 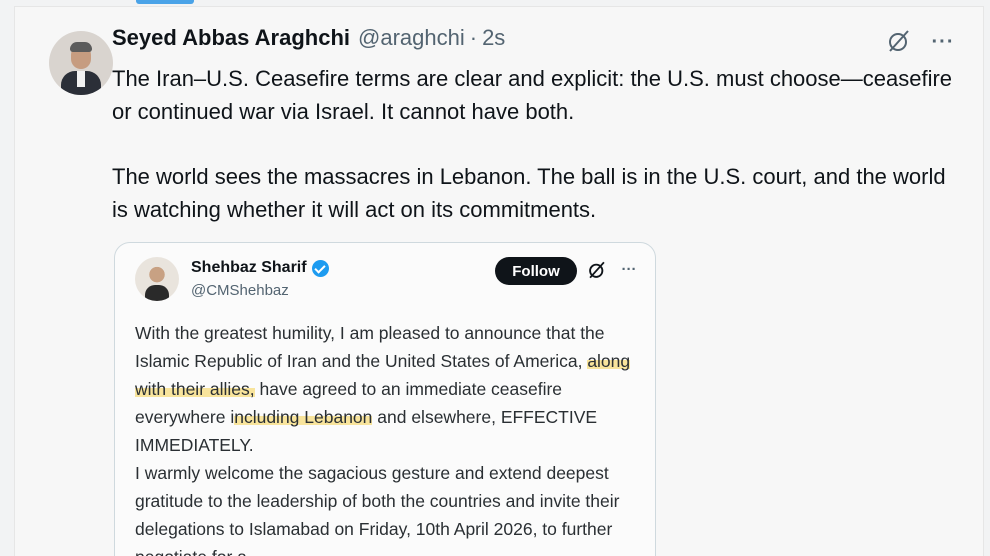 I want to click on quoted-avatar-suit, so click(x=157, y=293).